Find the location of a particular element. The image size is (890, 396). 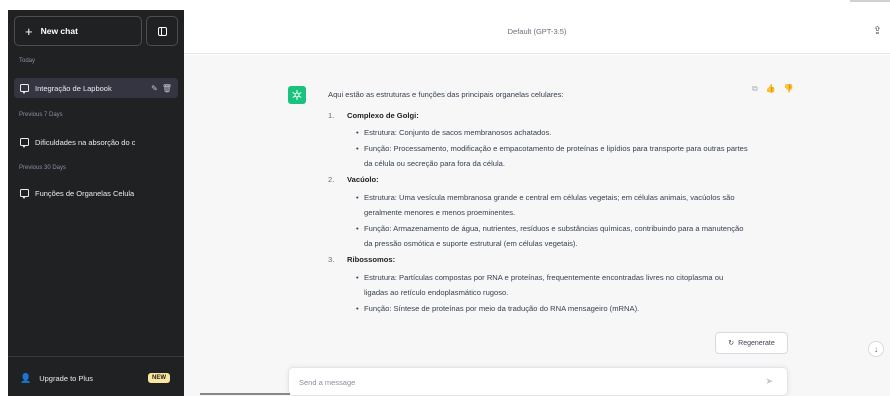

upgrade-to-plus-button: 👤 Upgrade to Plus NEW is located at coordinates (96, 378).